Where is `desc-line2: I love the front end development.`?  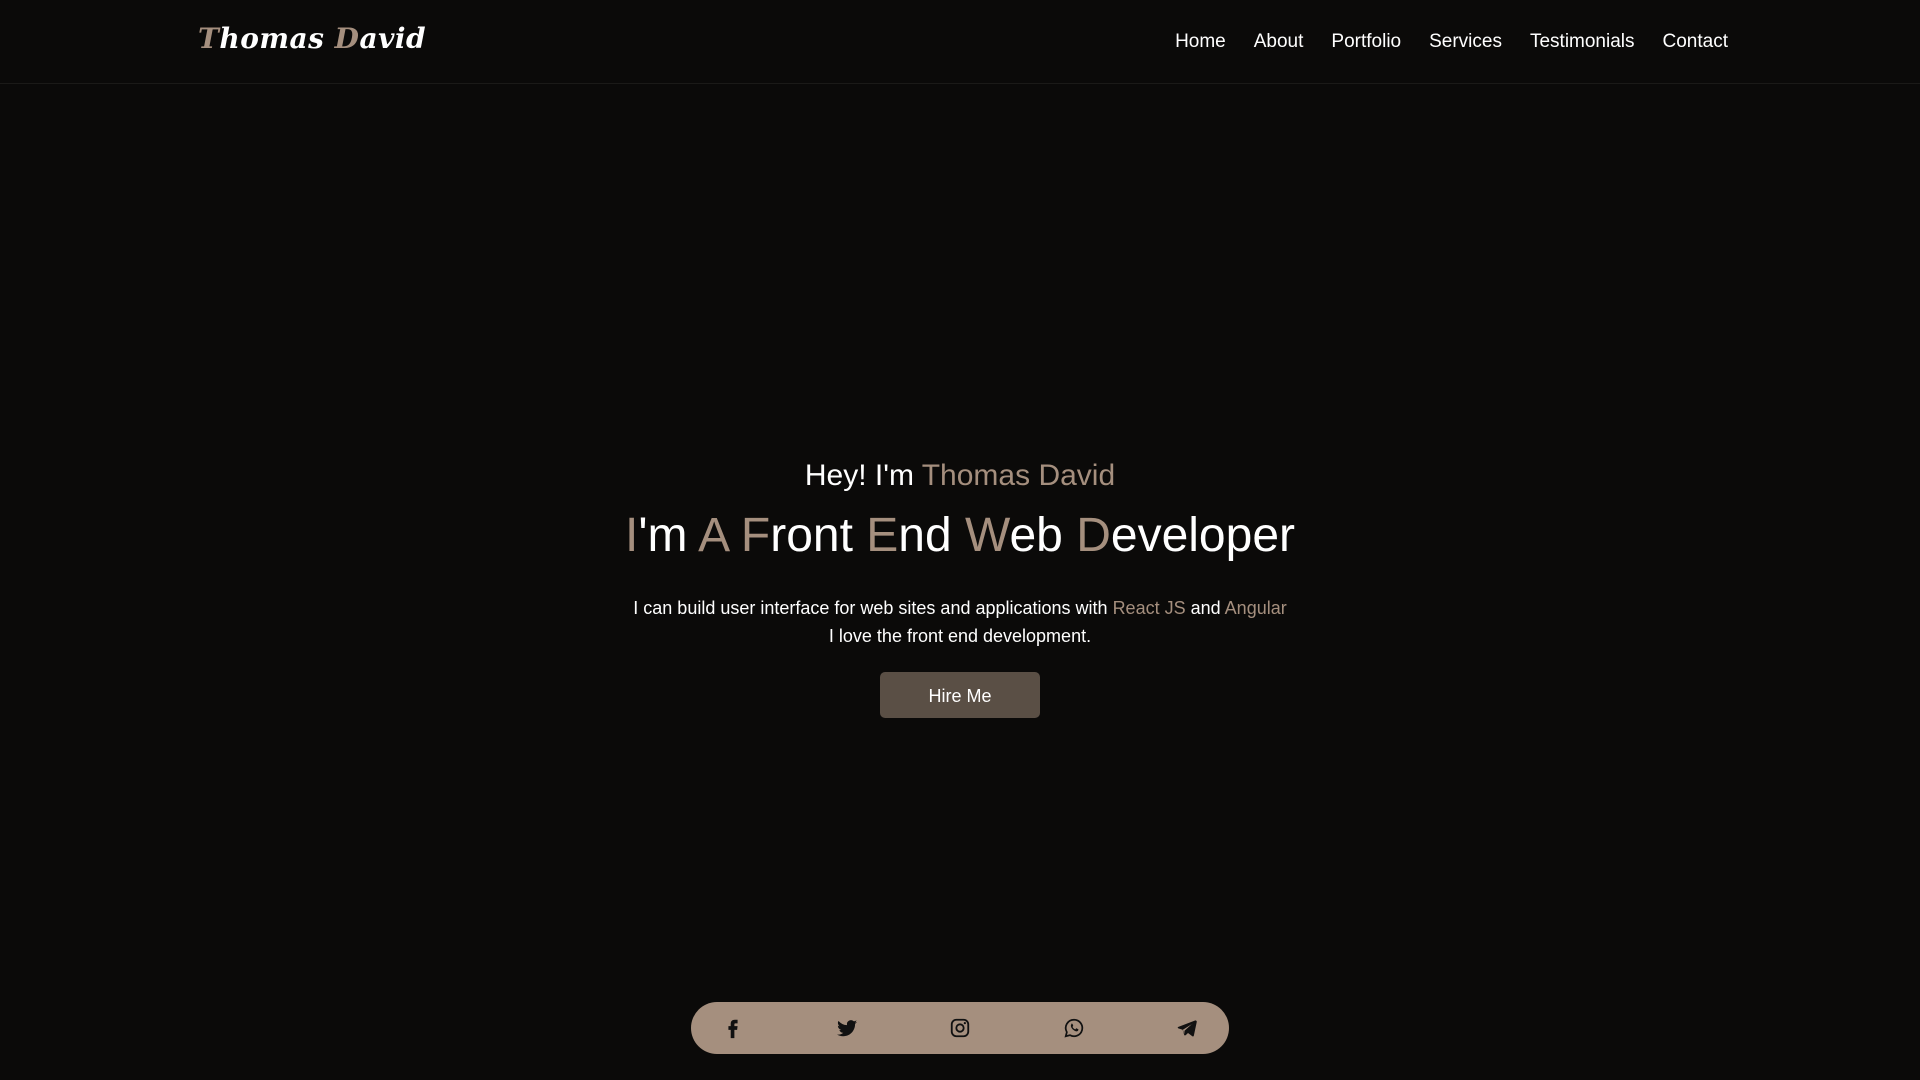 desc-line2: I love the front end development. is located at coordinates (960, 636).